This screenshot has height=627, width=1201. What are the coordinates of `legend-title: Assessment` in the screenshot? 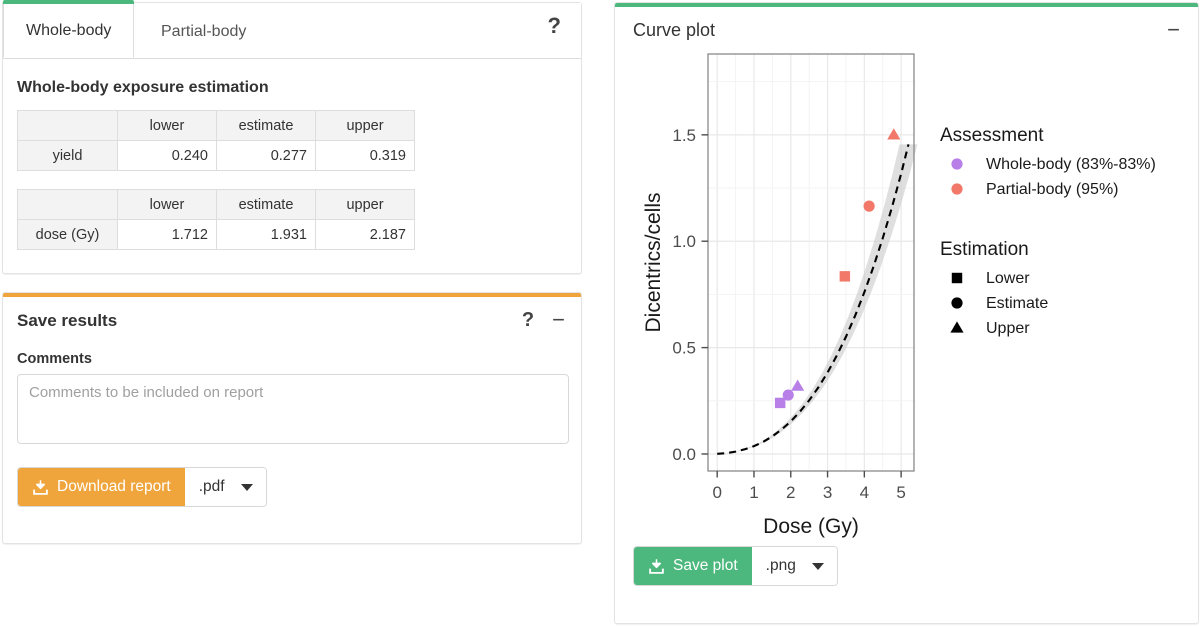 It's located at (992, 135).